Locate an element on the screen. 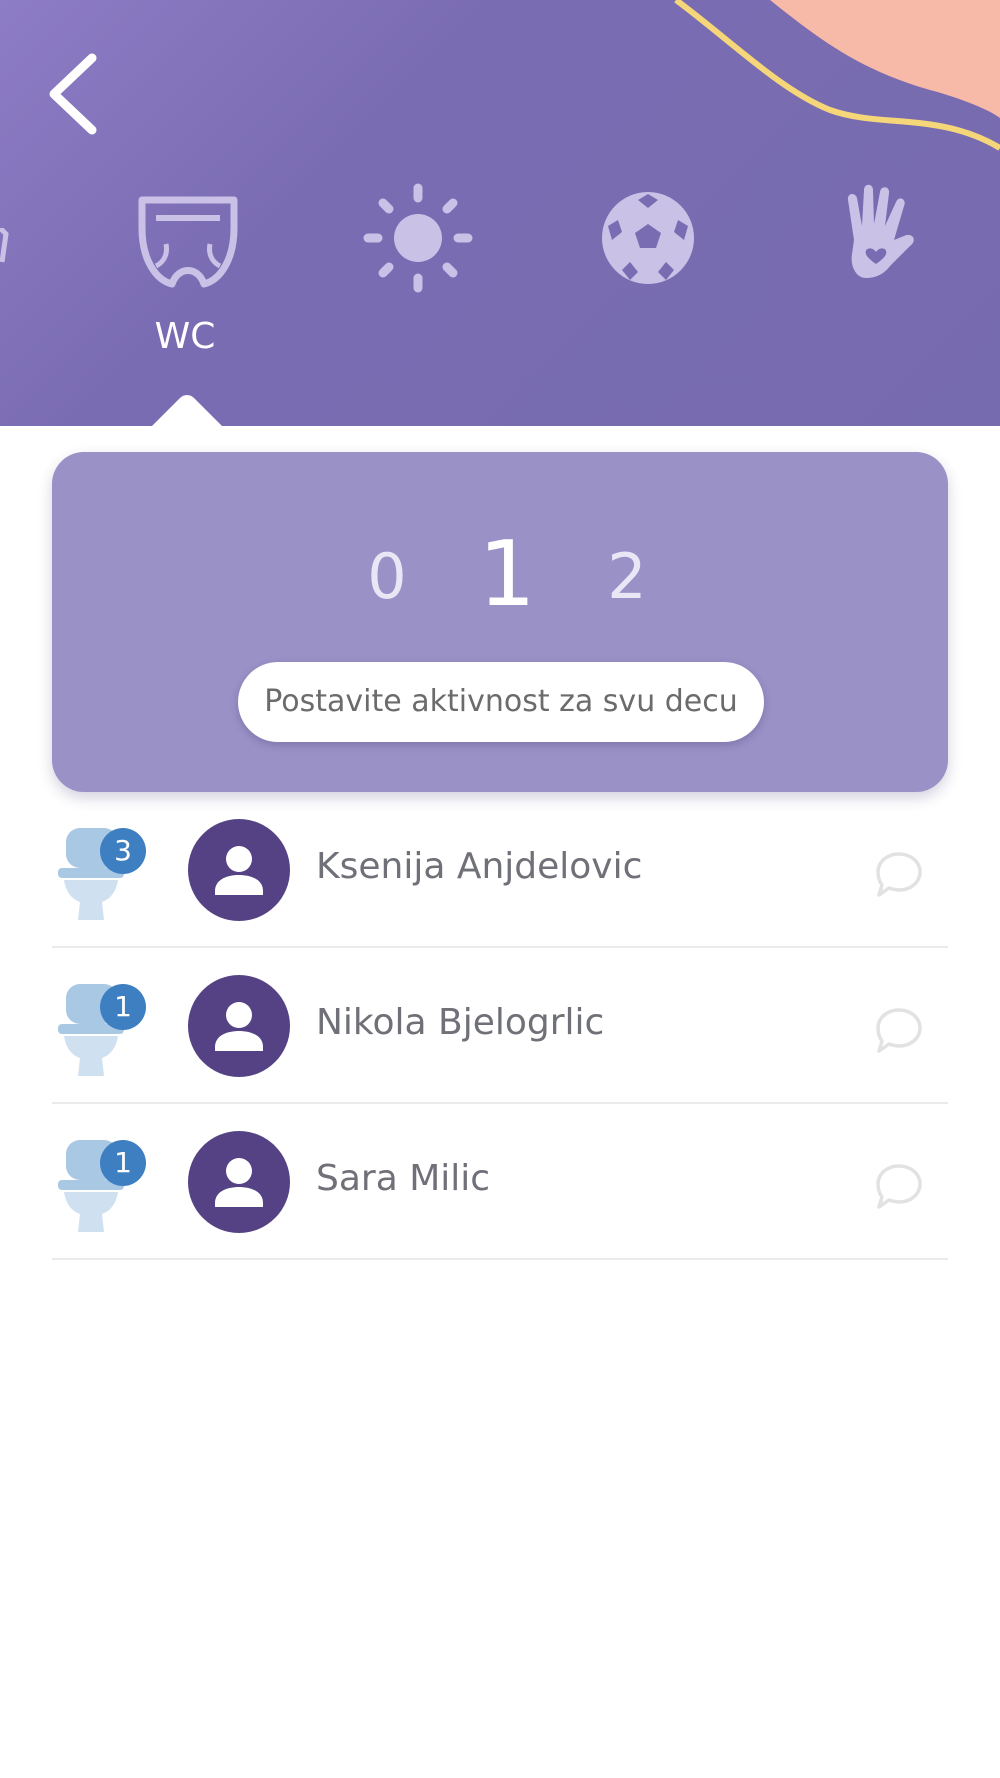 The image size is (1000, 1778). soccer-ball-icon is located at coordinates (648, 238).